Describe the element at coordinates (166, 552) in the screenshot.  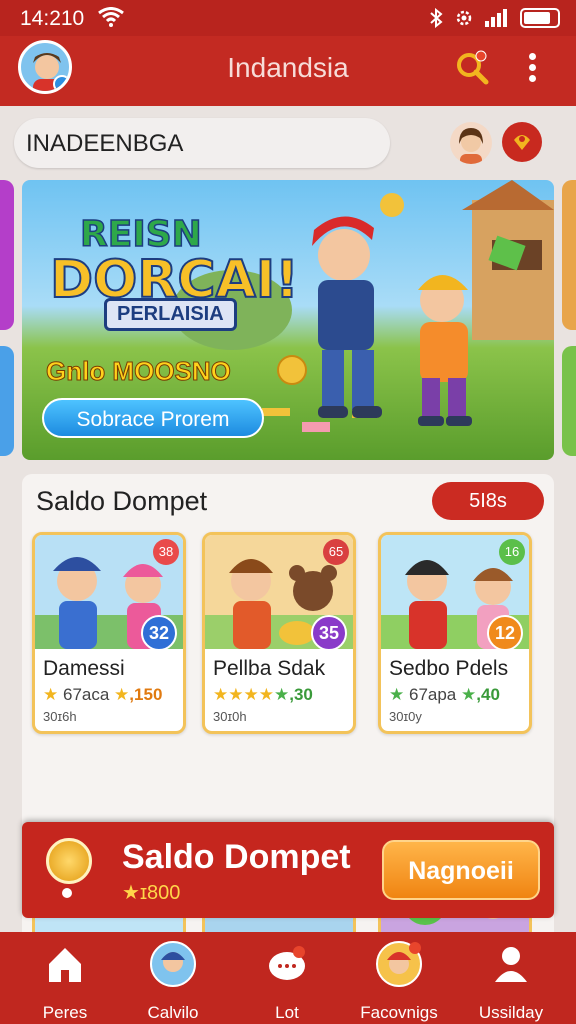
I see `card-corner-badge: 38` at that location.